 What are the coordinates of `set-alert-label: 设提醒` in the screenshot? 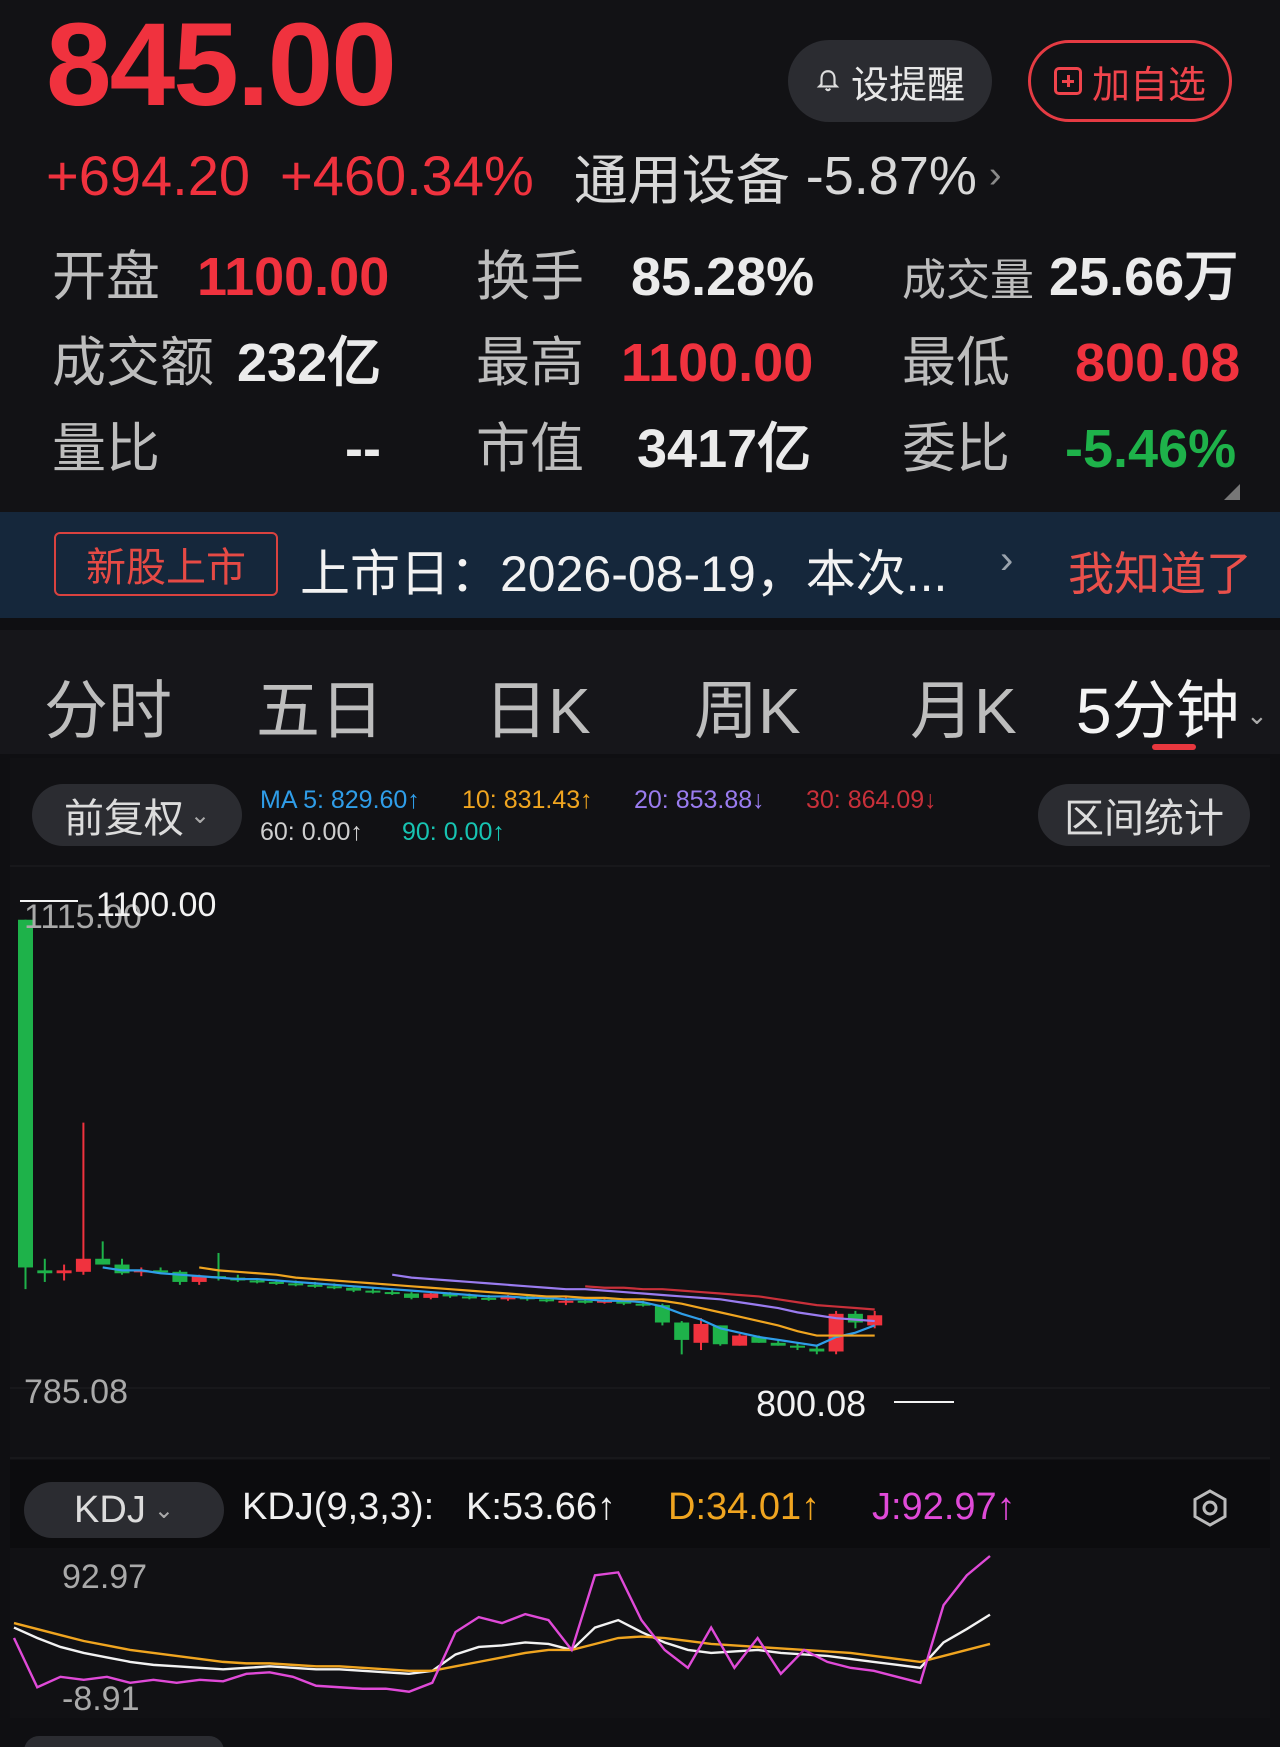 It's located at (907, 85).